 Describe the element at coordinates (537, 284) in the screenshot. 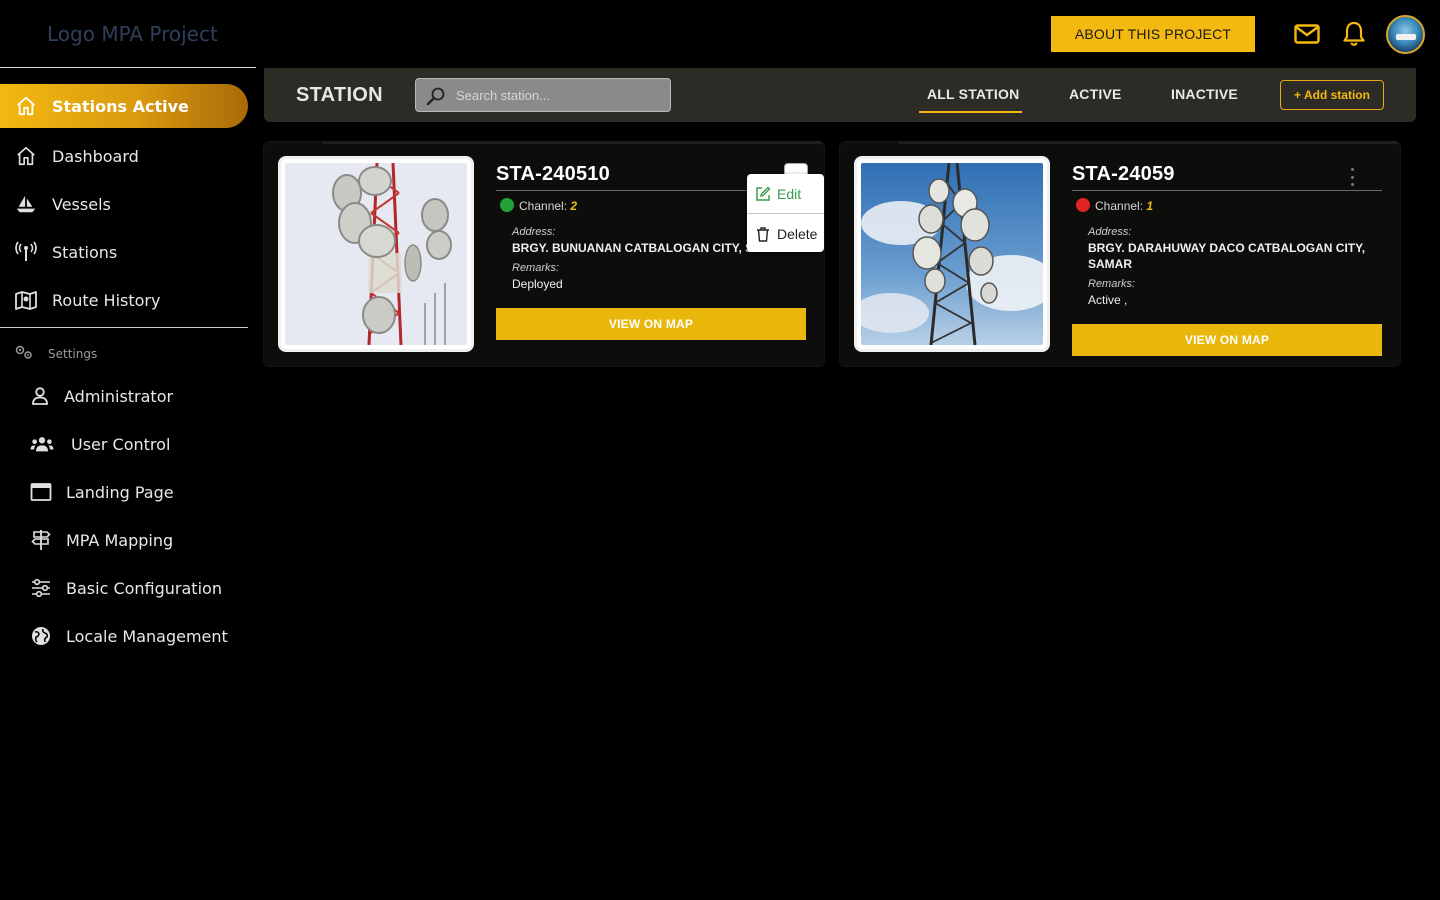

I see `remarks-value: Deployed` at that location.